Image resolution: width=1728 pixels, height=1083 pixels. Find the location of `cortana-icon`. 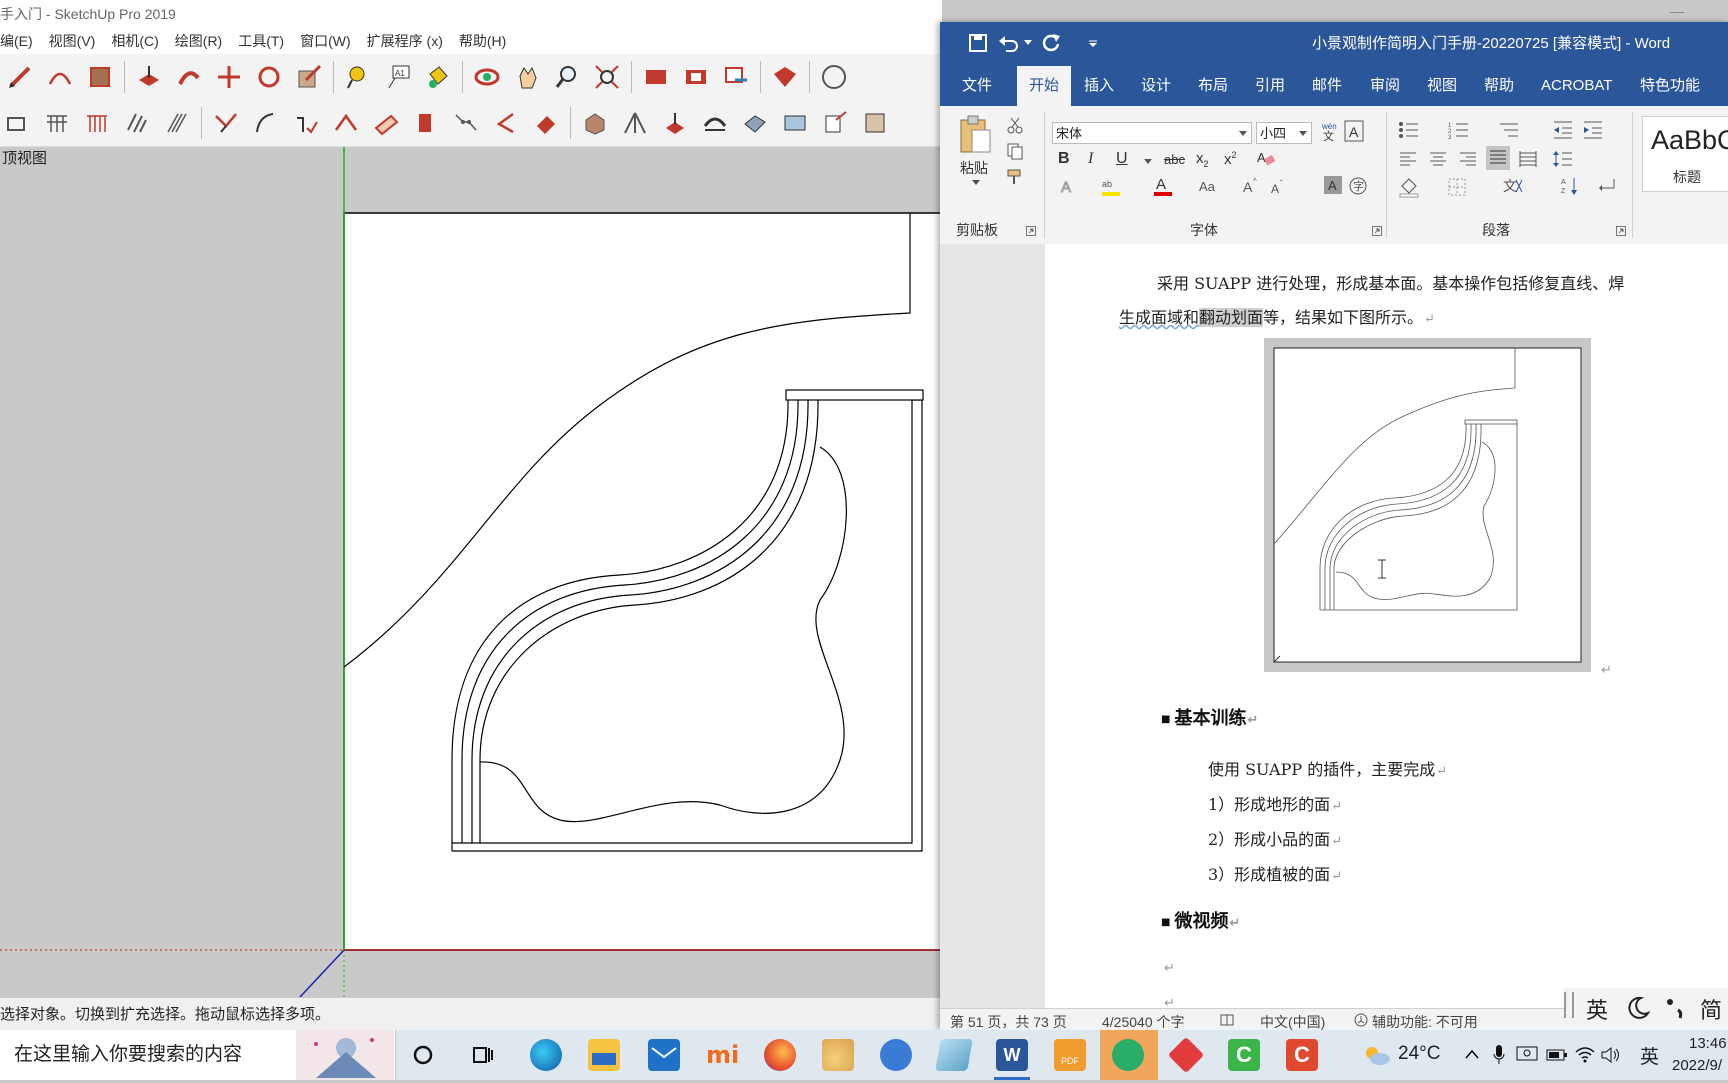

cortana-icon is located at coordinates (423, 1055).